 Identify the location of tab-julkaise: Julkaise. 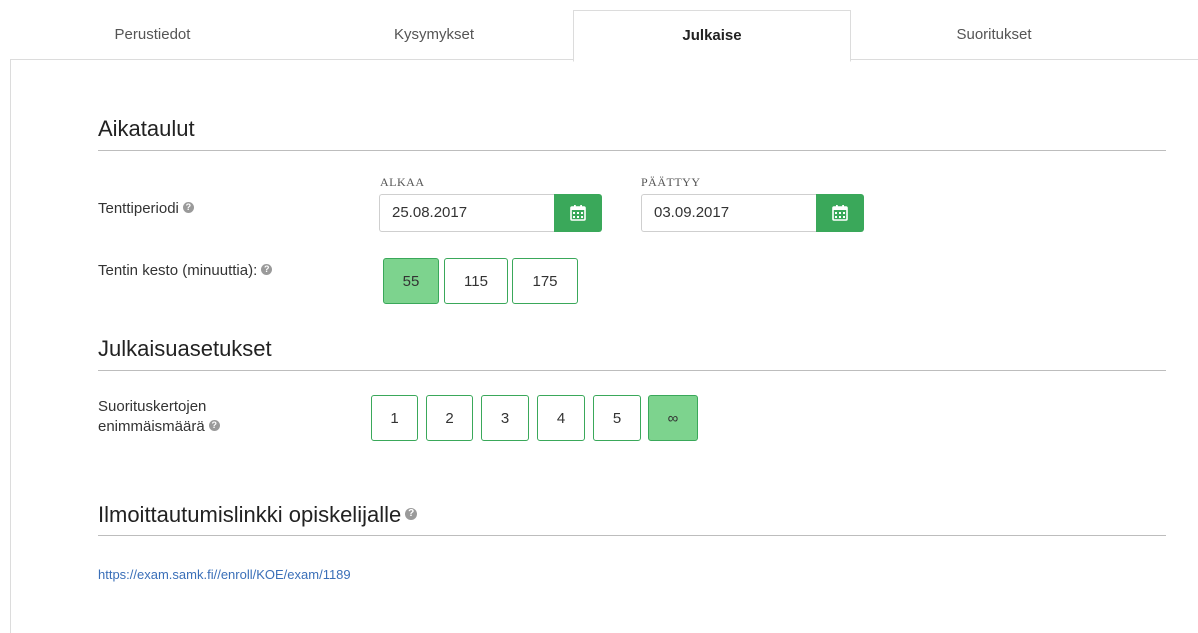
(712, 36).